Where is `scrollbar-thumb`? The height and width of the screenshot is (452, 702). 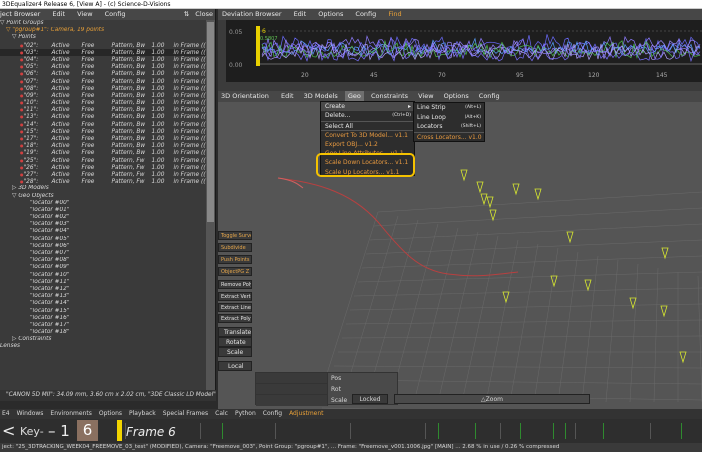
scrollbar-thumb is located at coordinates (210, 122).